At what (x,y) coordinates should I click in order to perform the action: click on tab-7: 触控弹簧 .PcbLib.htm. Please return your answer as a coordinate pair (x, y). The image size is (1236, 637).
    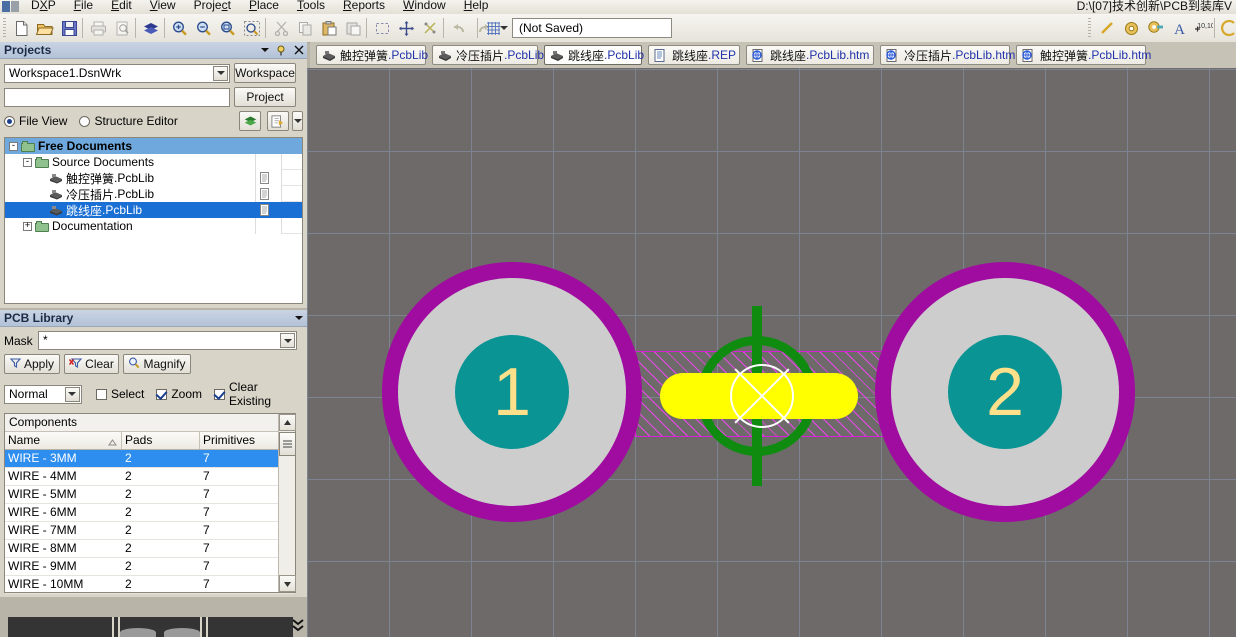
    Looking at the image, I should click on (1083, 55).